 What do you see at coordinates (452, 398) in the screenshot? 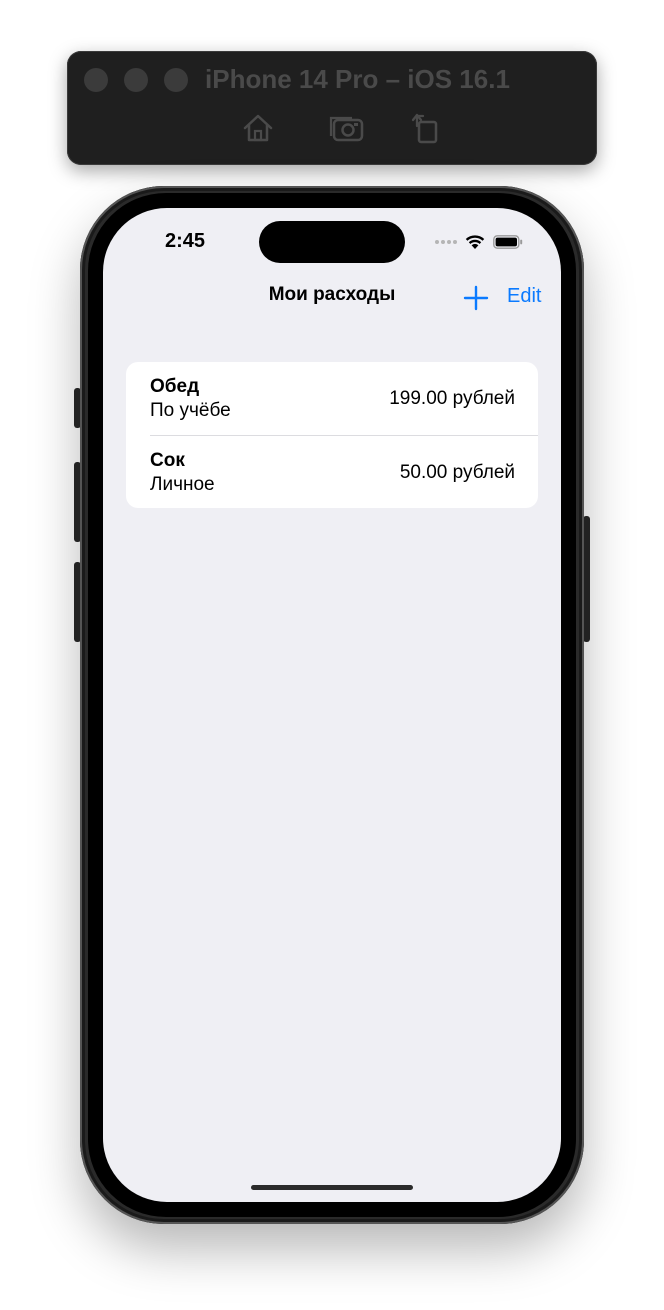
I see `expense-amount: 199.00 рублей` at bounding box center [452, 398].